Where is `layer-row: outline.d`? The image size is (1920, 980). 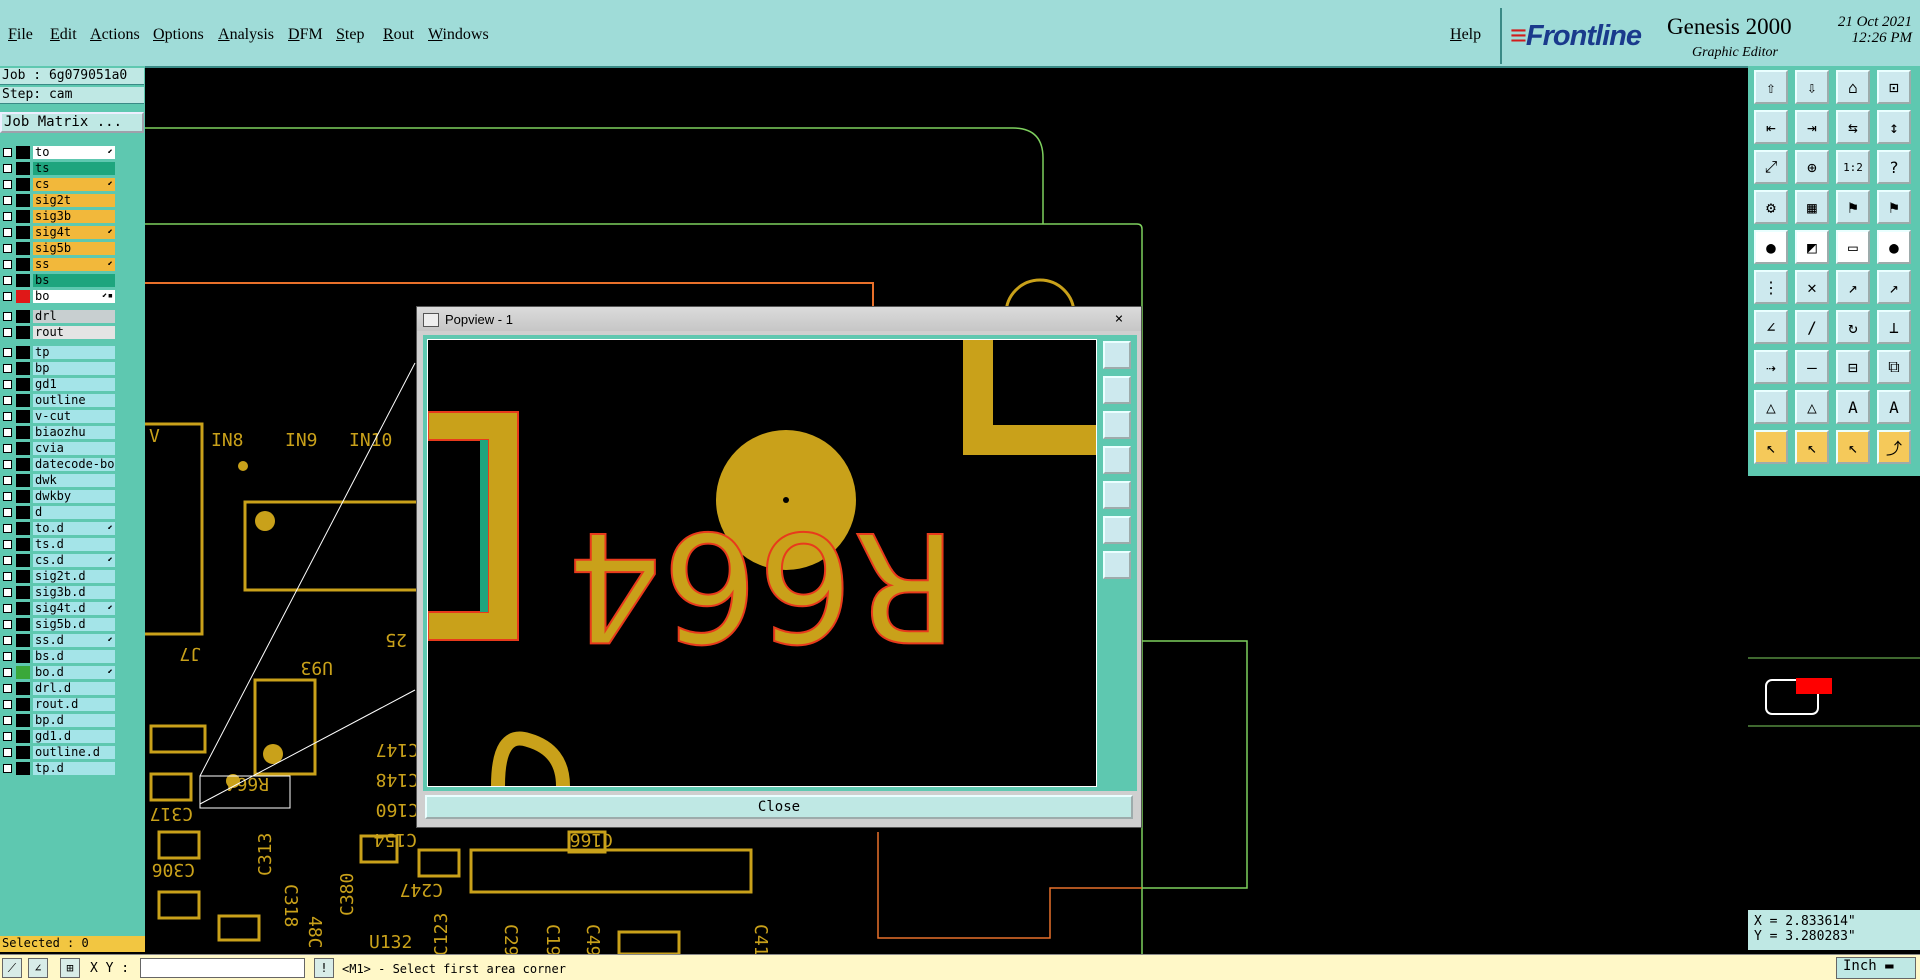
layer-row: outline.d is located at coordinates (59, 752).